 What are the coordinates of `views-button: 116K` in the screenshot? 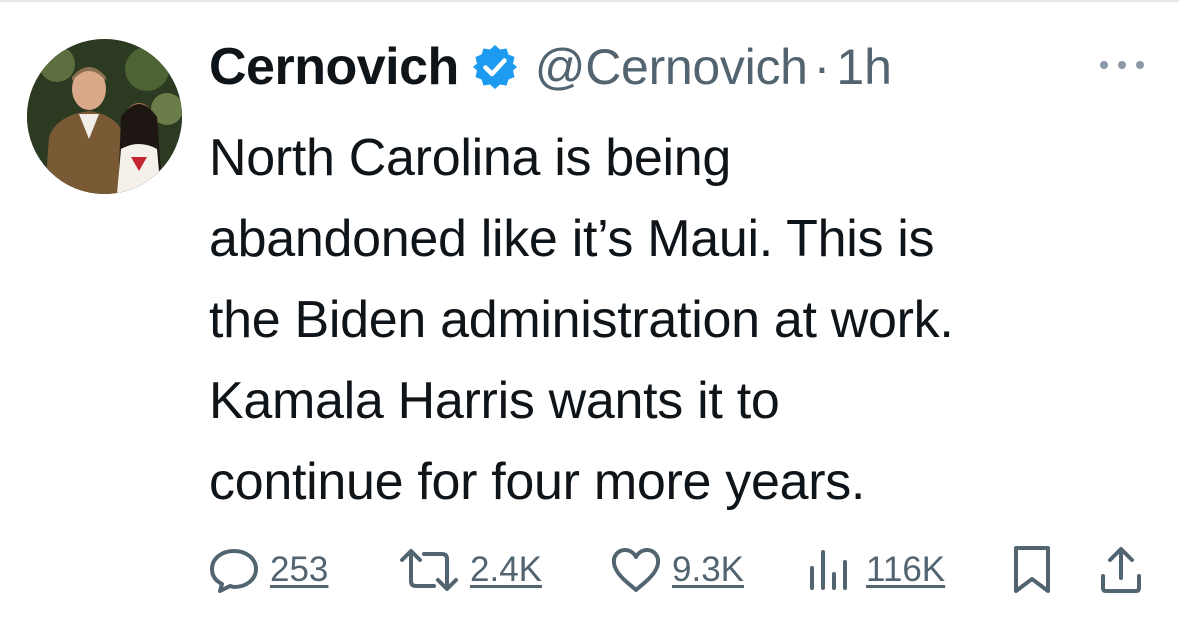 It's located at (875, 570).